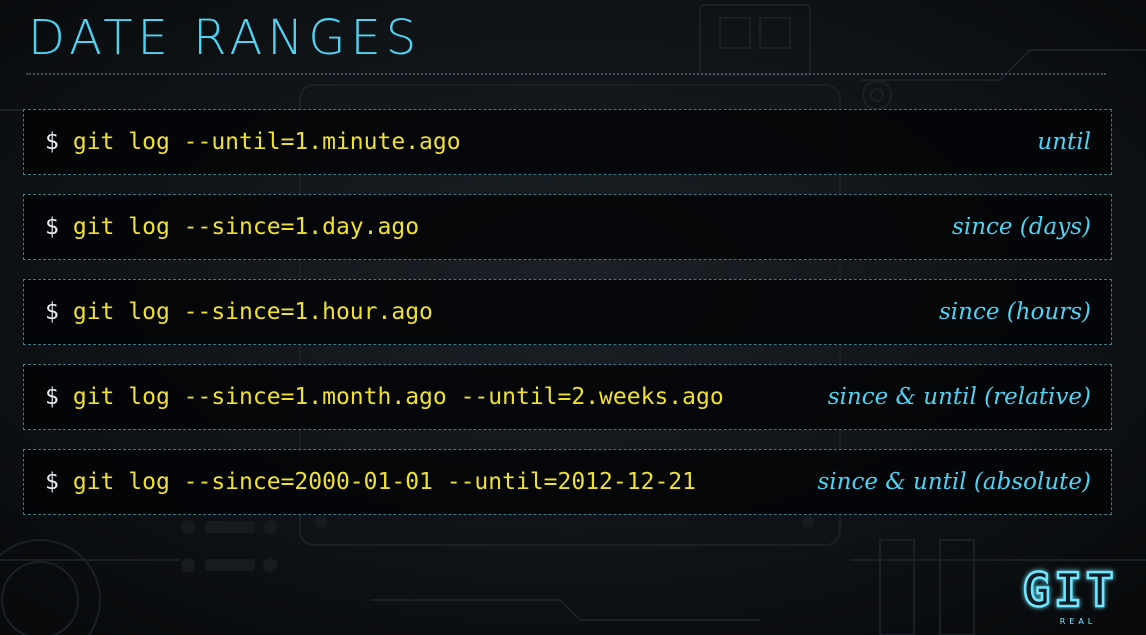 This screenshot has height=635, width=1146. What do you see at coordinates (266, 142) in the screenshot?
I see `command-text: git log --until=1.minute.ago` at bounding box center [266, 142].